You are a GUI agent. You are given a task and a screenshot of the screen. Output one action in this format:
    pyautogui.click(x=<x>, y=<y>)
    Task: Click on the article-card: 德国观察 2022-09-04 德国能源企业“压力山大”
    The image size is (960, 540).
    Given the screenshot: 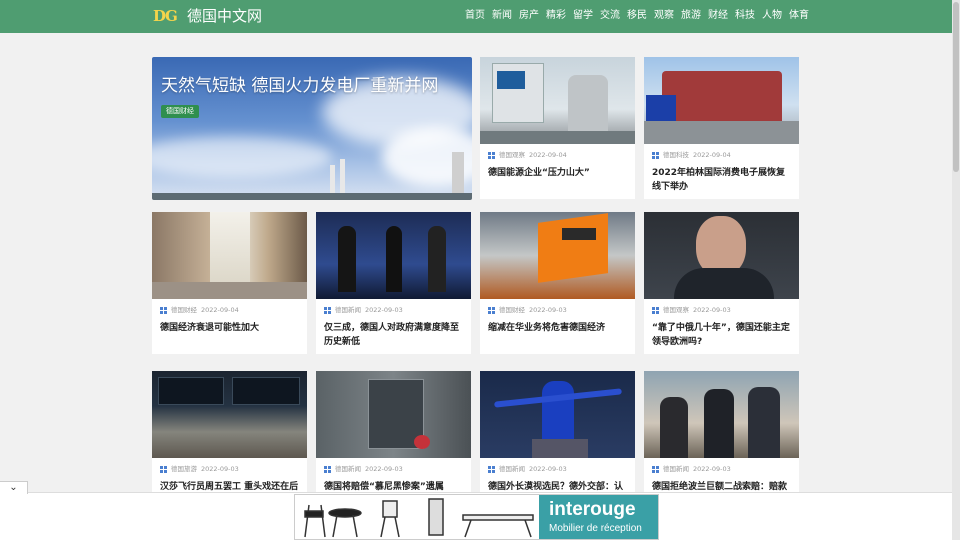 What is the action you would take?
    pyautogui.click(x=557, y=128)
    